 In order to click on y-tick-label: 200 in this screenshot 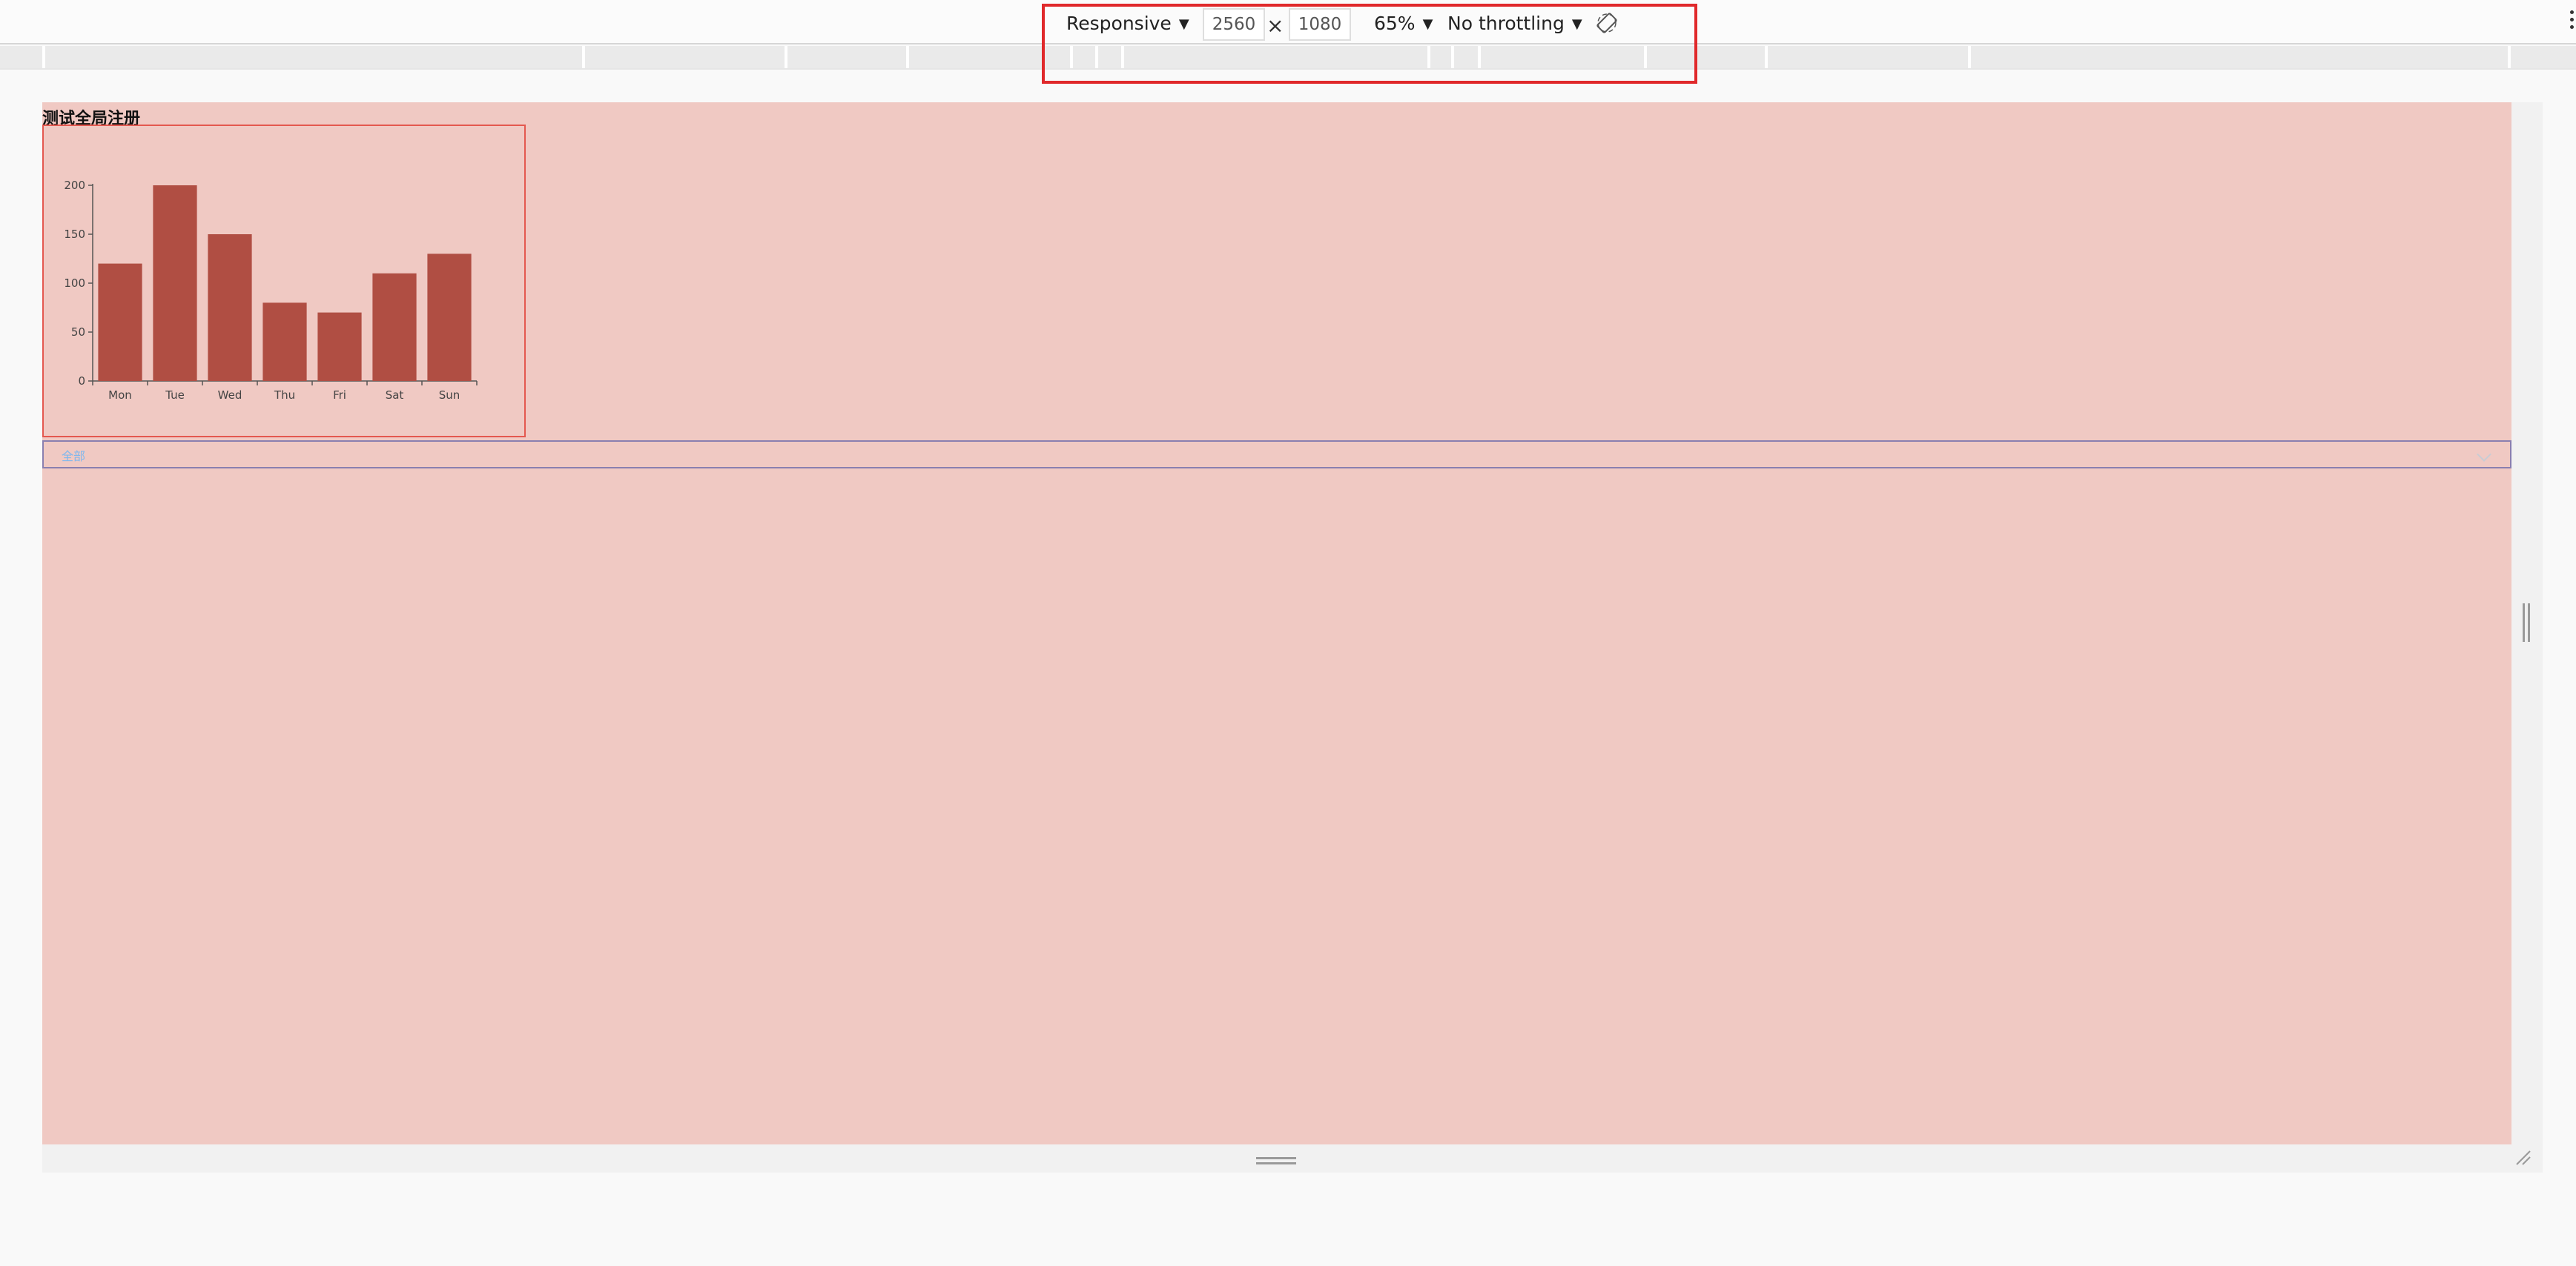, I will do `click(74, 186)`.